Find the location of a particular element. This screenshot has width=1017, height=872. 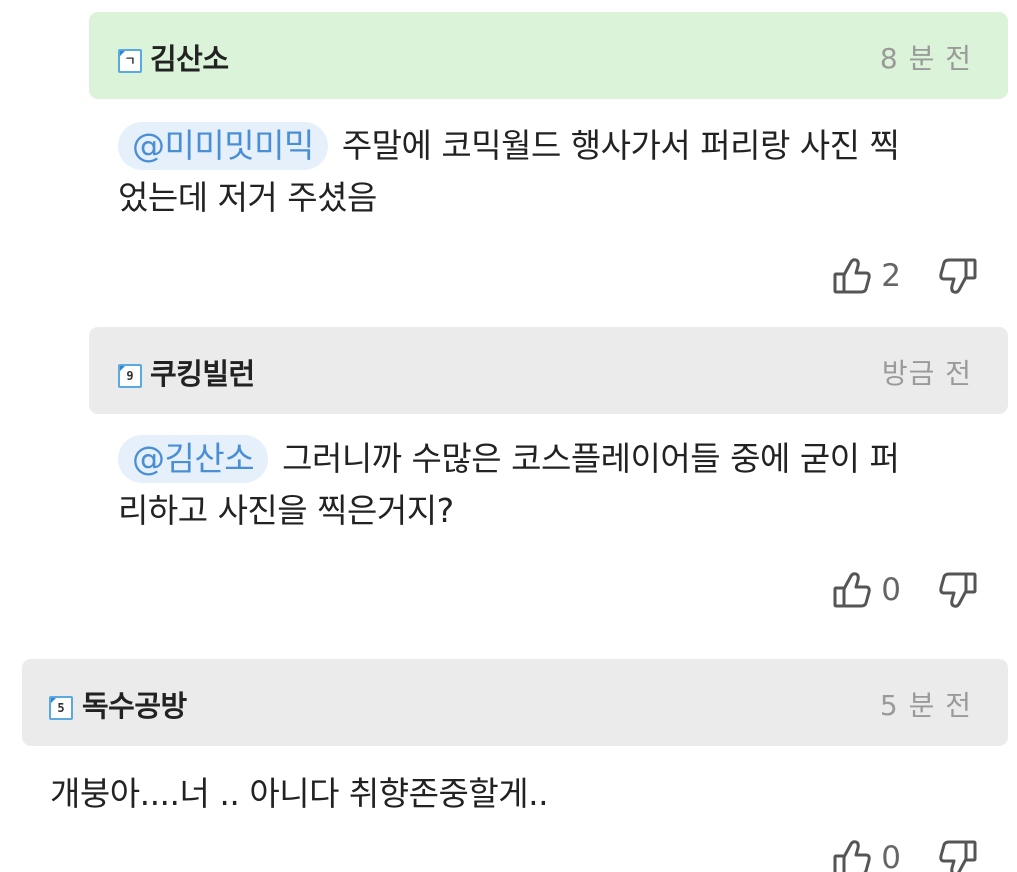

comment-text: @미미밋미믹 주말에 코믹월드 행사가서 퍼리랑 사진 찍 었는데 저거 주셨음 is located at coordinates (558, 172).